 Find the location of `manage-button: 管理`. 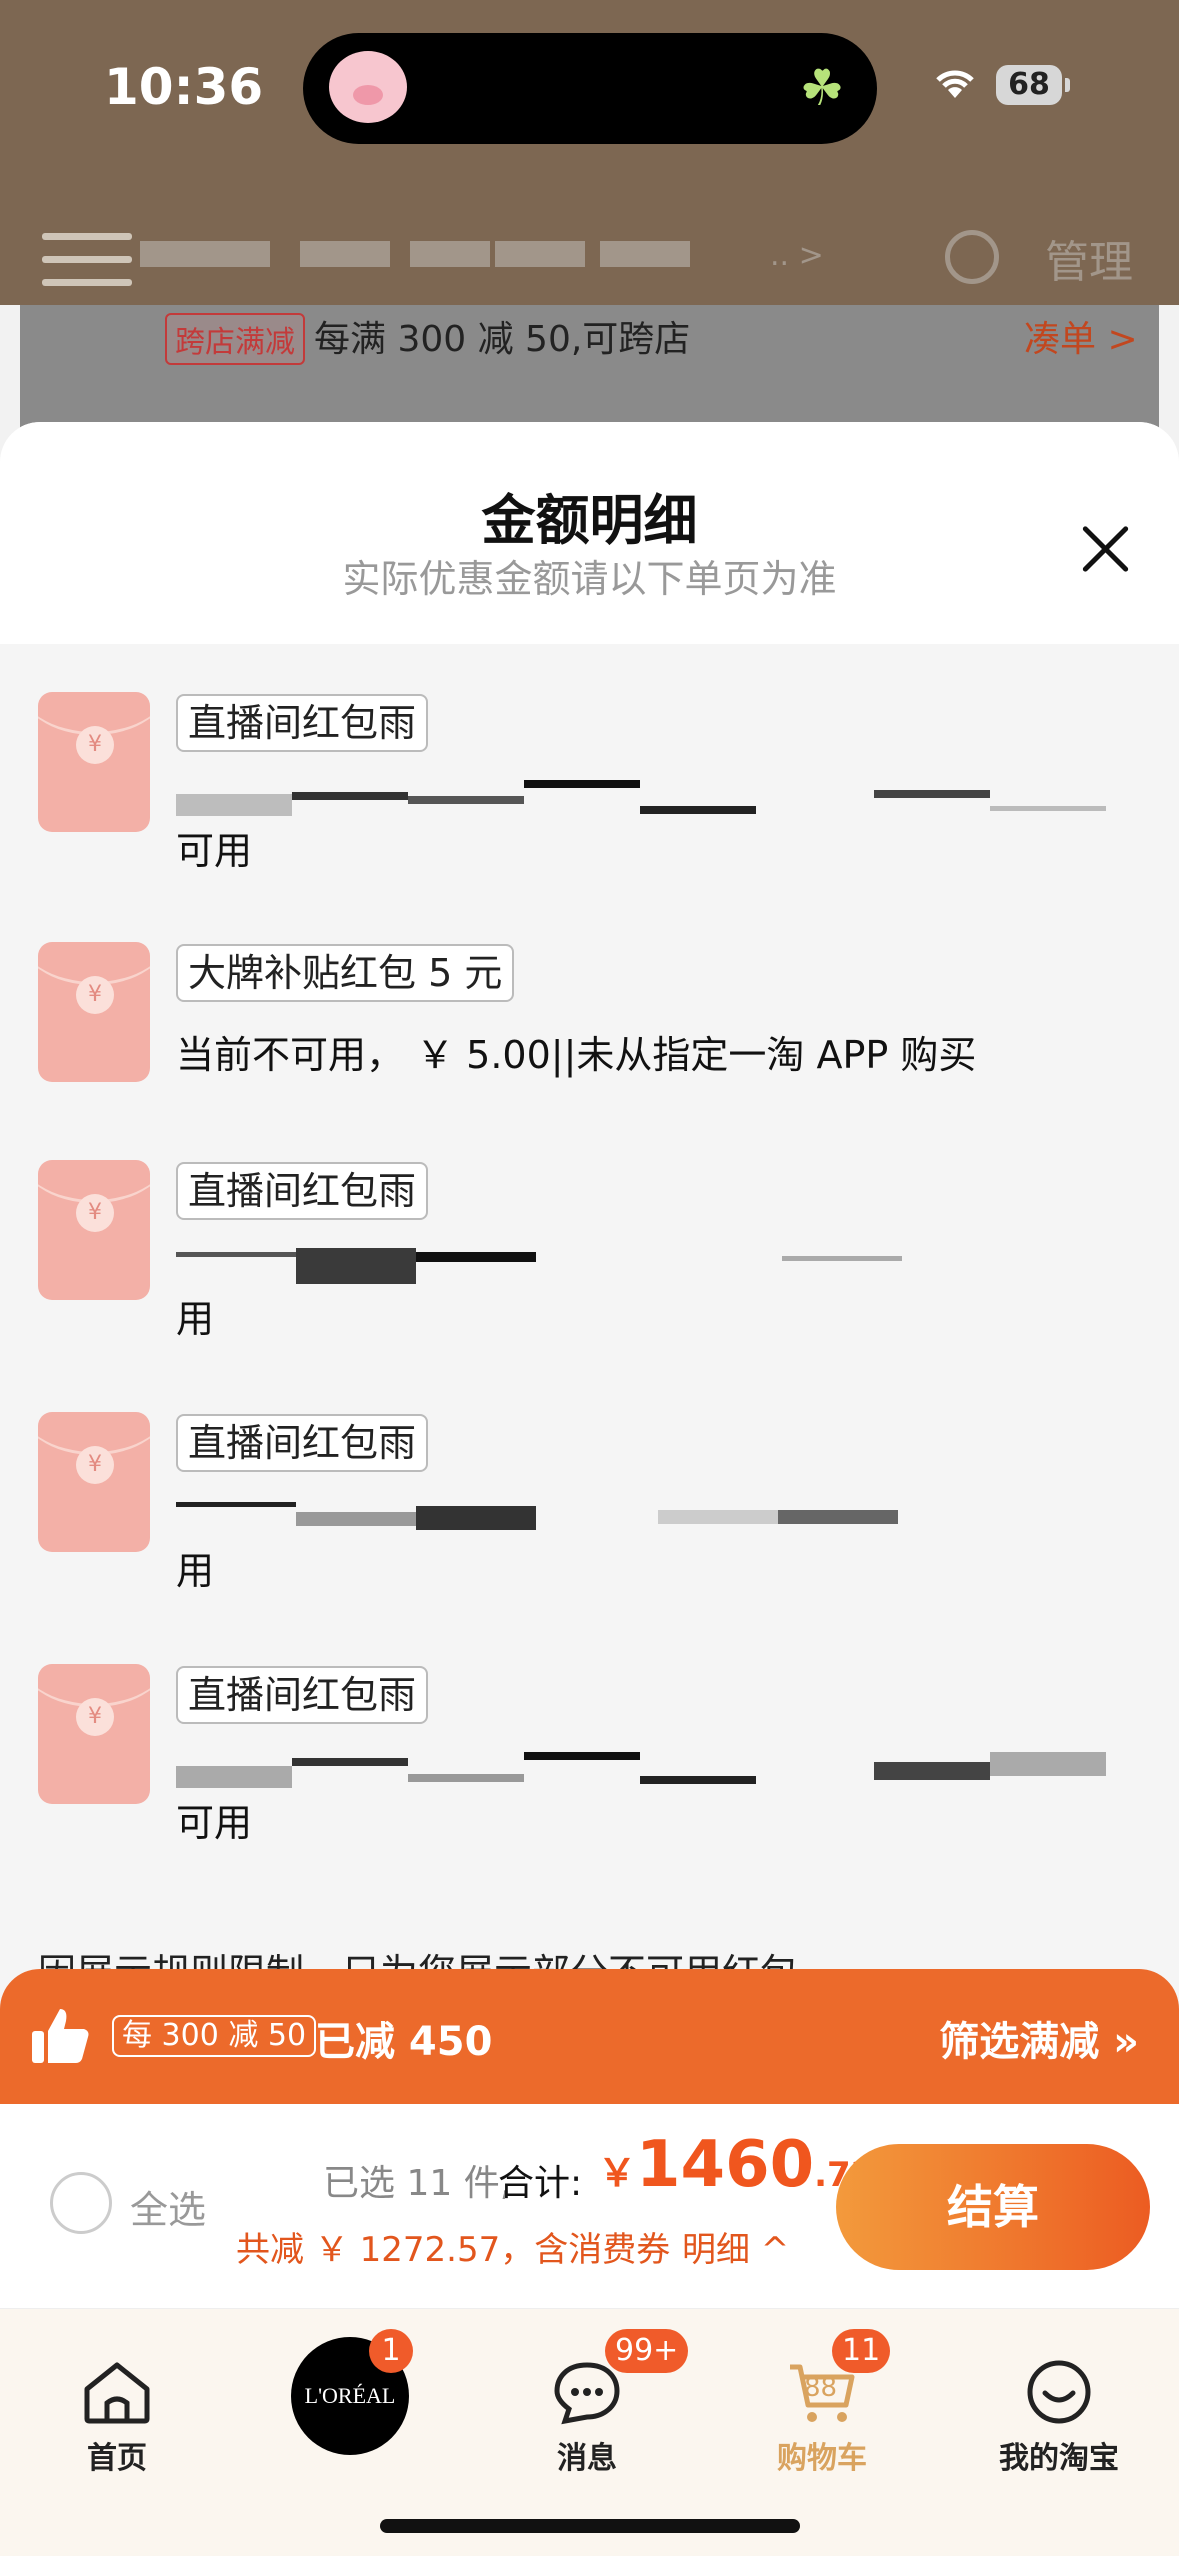

manage-button: 管理 is located at coordinates (1089, 258).